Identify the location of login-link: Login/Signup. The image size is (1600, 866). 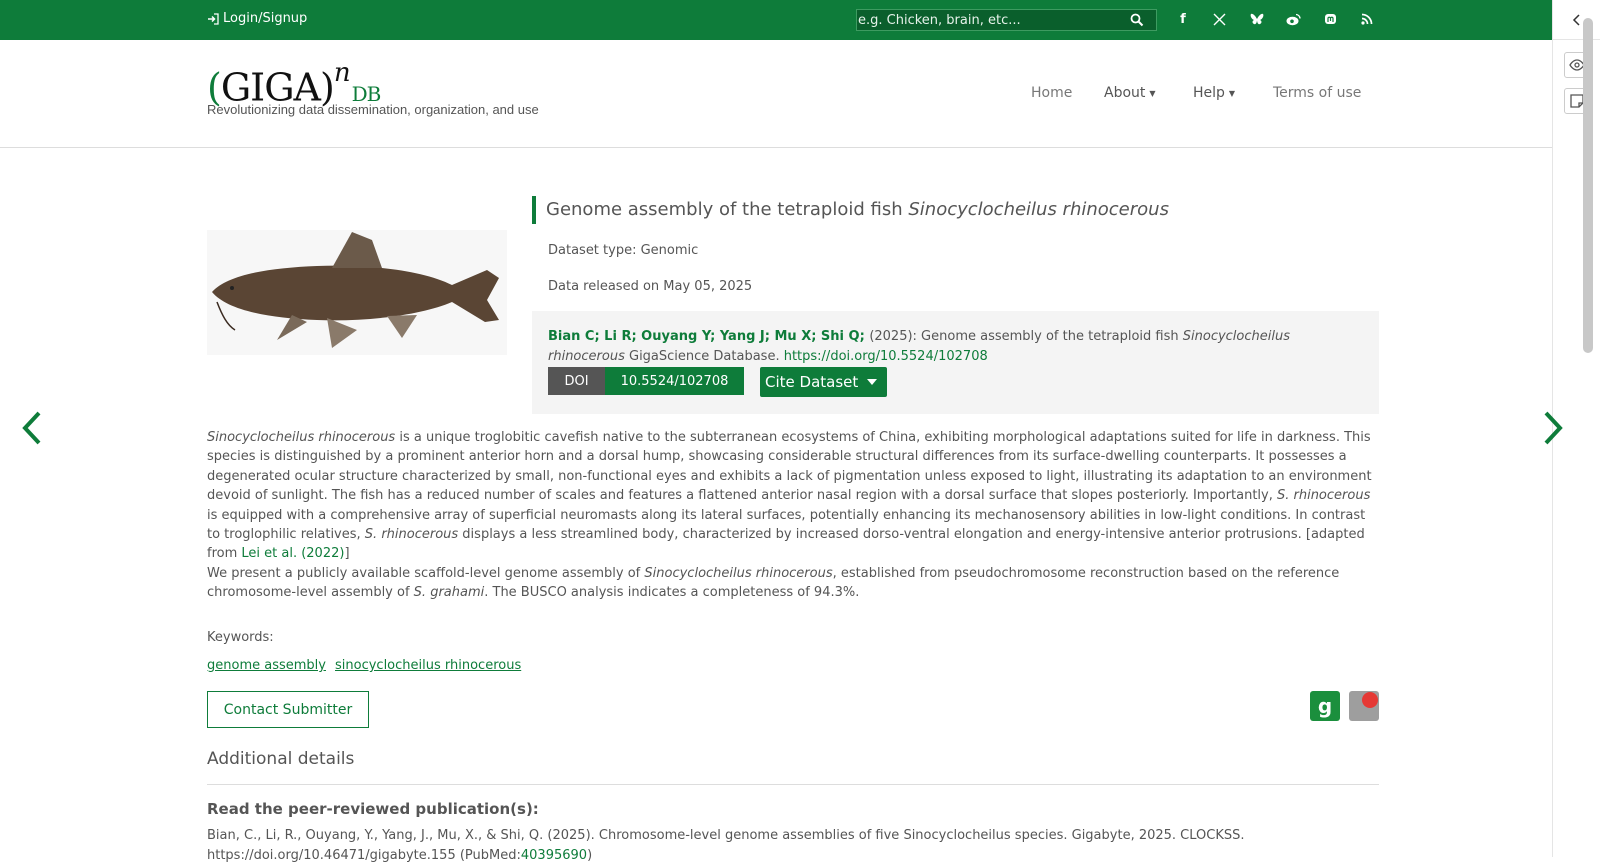
(257, 18).